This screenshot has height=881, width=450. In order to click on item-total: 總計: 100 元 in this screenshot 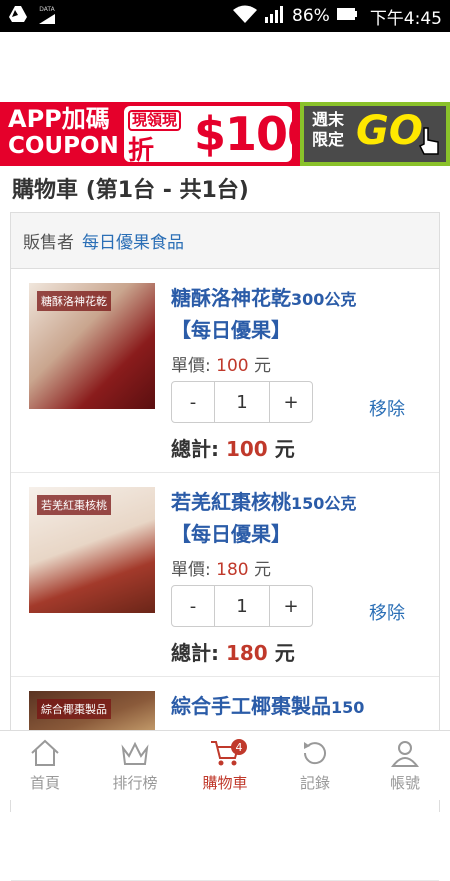, I will do `click(233, 447)`.